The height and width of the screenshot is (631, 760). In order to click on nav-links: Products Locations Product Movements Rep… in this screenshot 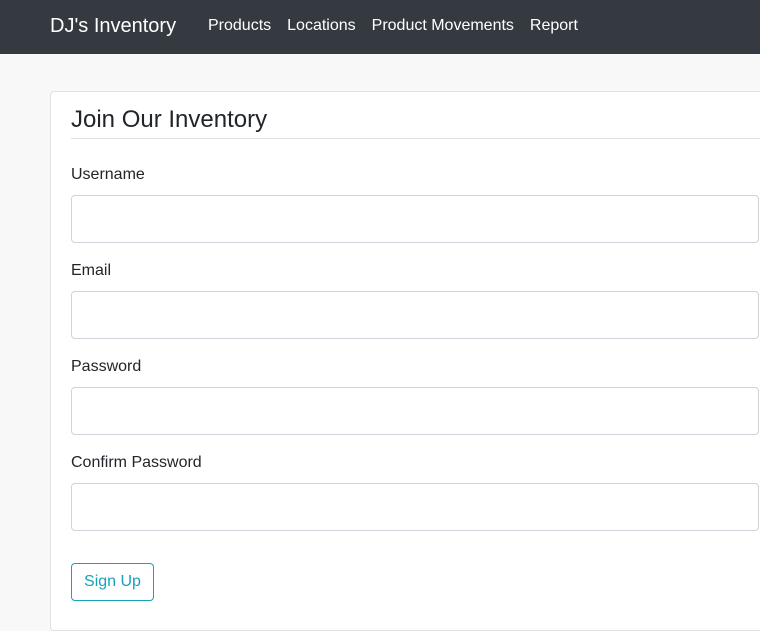, I will do `click(393, 26)`.